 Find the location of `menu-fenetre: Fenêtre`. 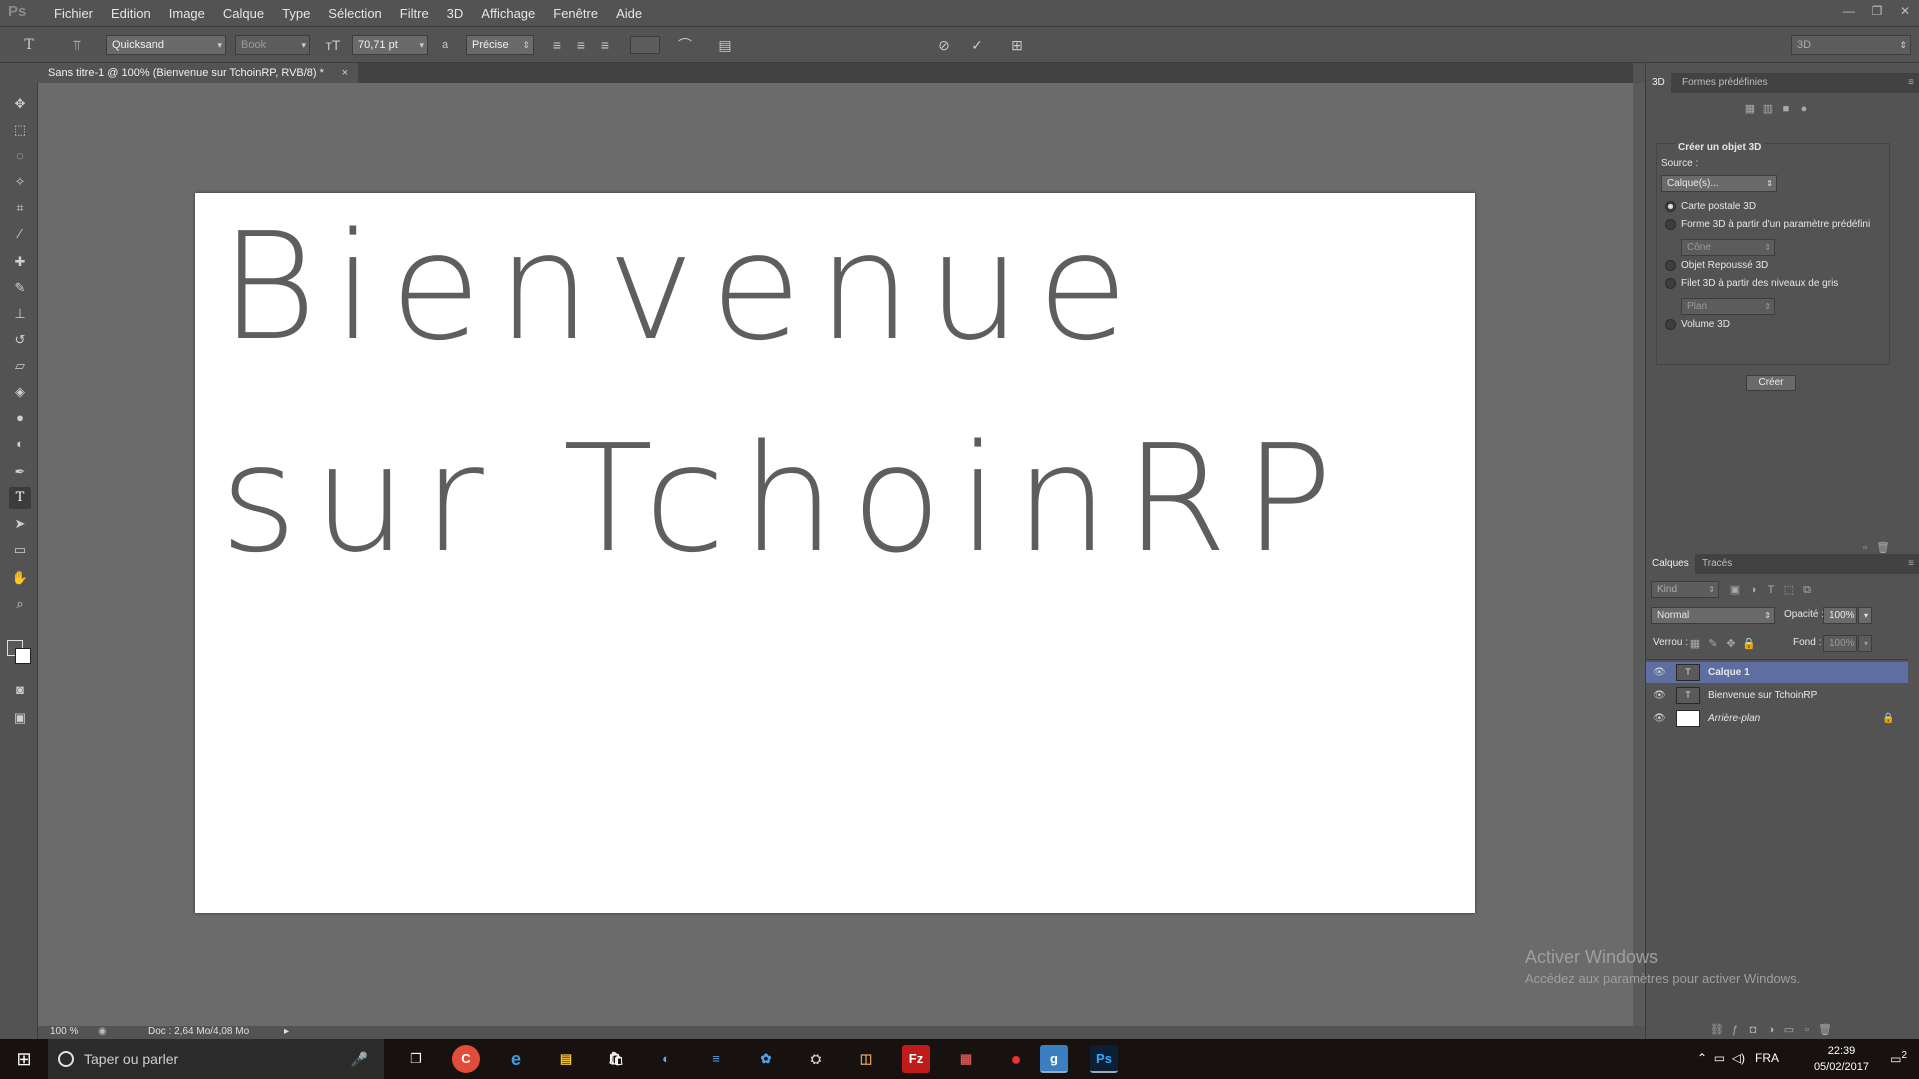

menu-fenetre: Fenêtre is located at coordinates (575, 13).